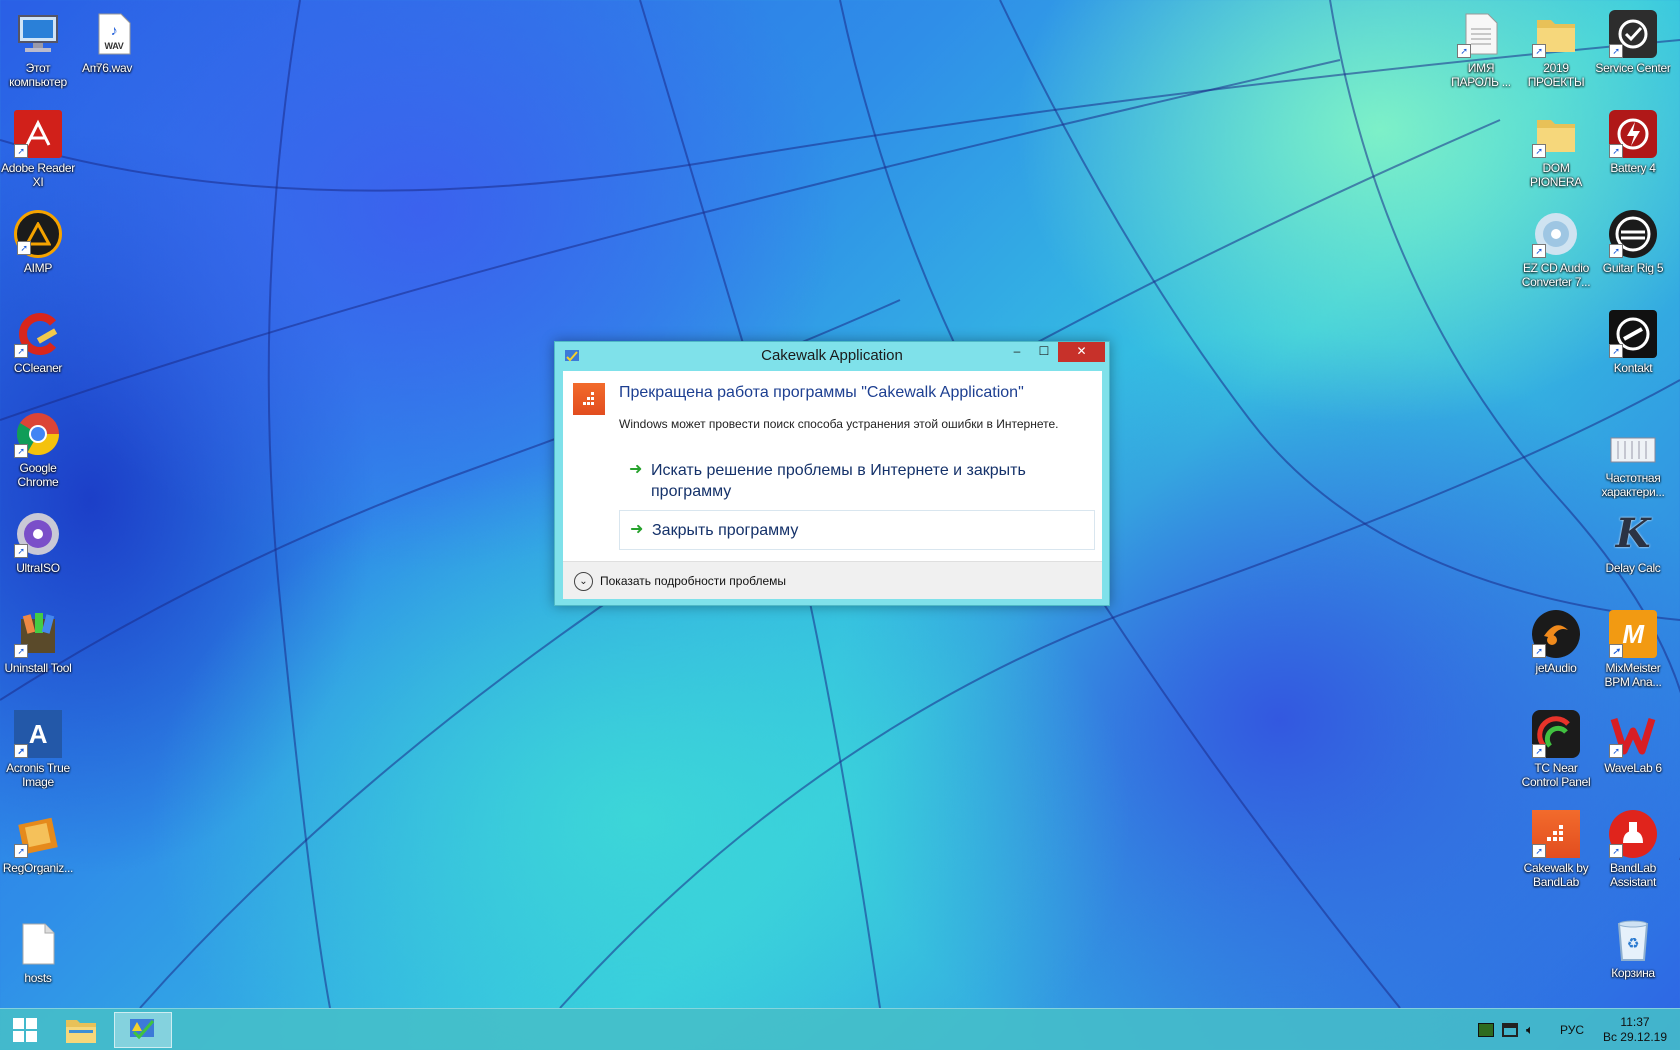 Image resolution: width=1680 pixels, height=1050 pixels. I want to click on system-tray: 🔈︎, so click(1510, 1036).